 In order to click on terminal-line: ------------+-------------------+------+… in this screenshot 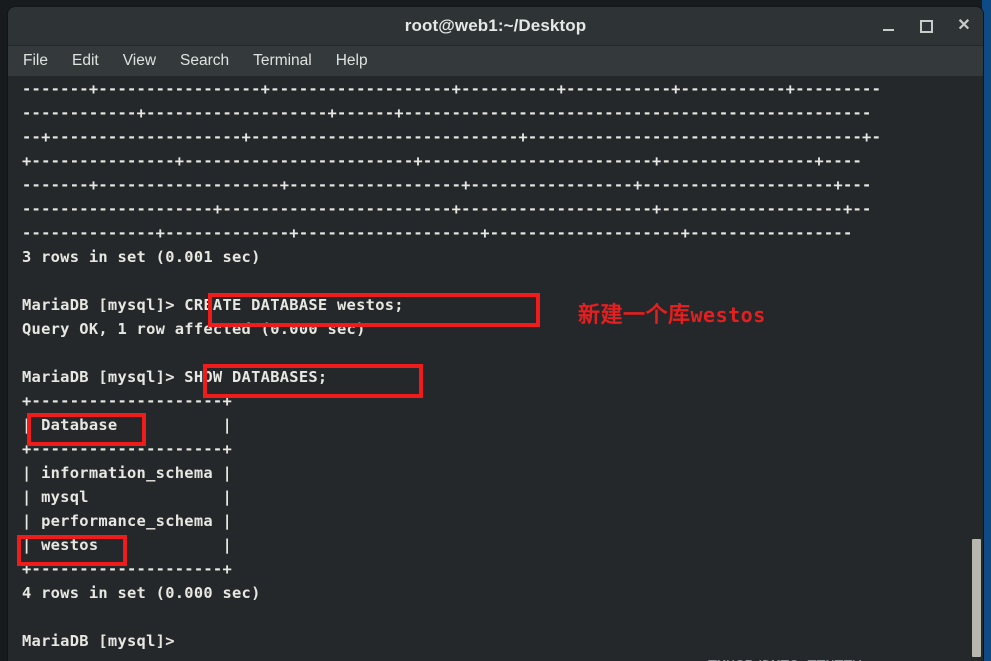, I will do `click(447, 113)`.